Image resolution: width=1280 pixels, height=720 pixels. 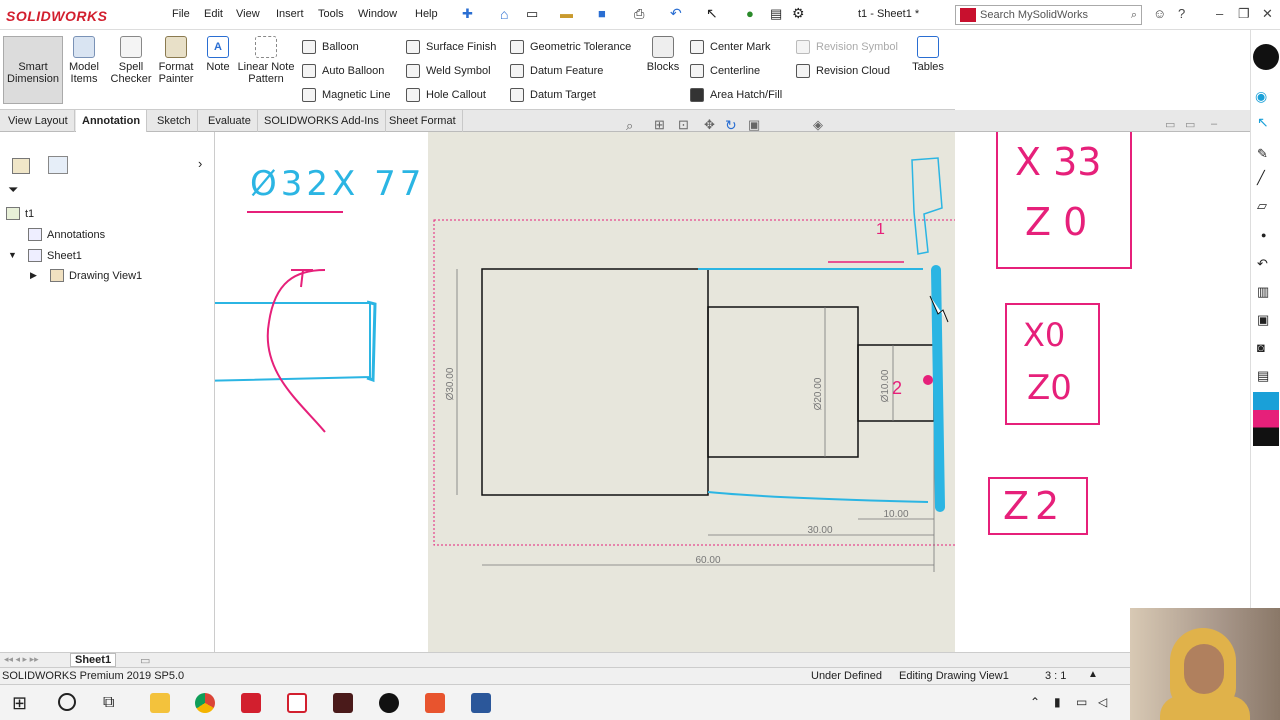 What do you see at coordinates (435, 703) in the screenshot?
I see `camtasia-icon` at bounding box center [435, 703].